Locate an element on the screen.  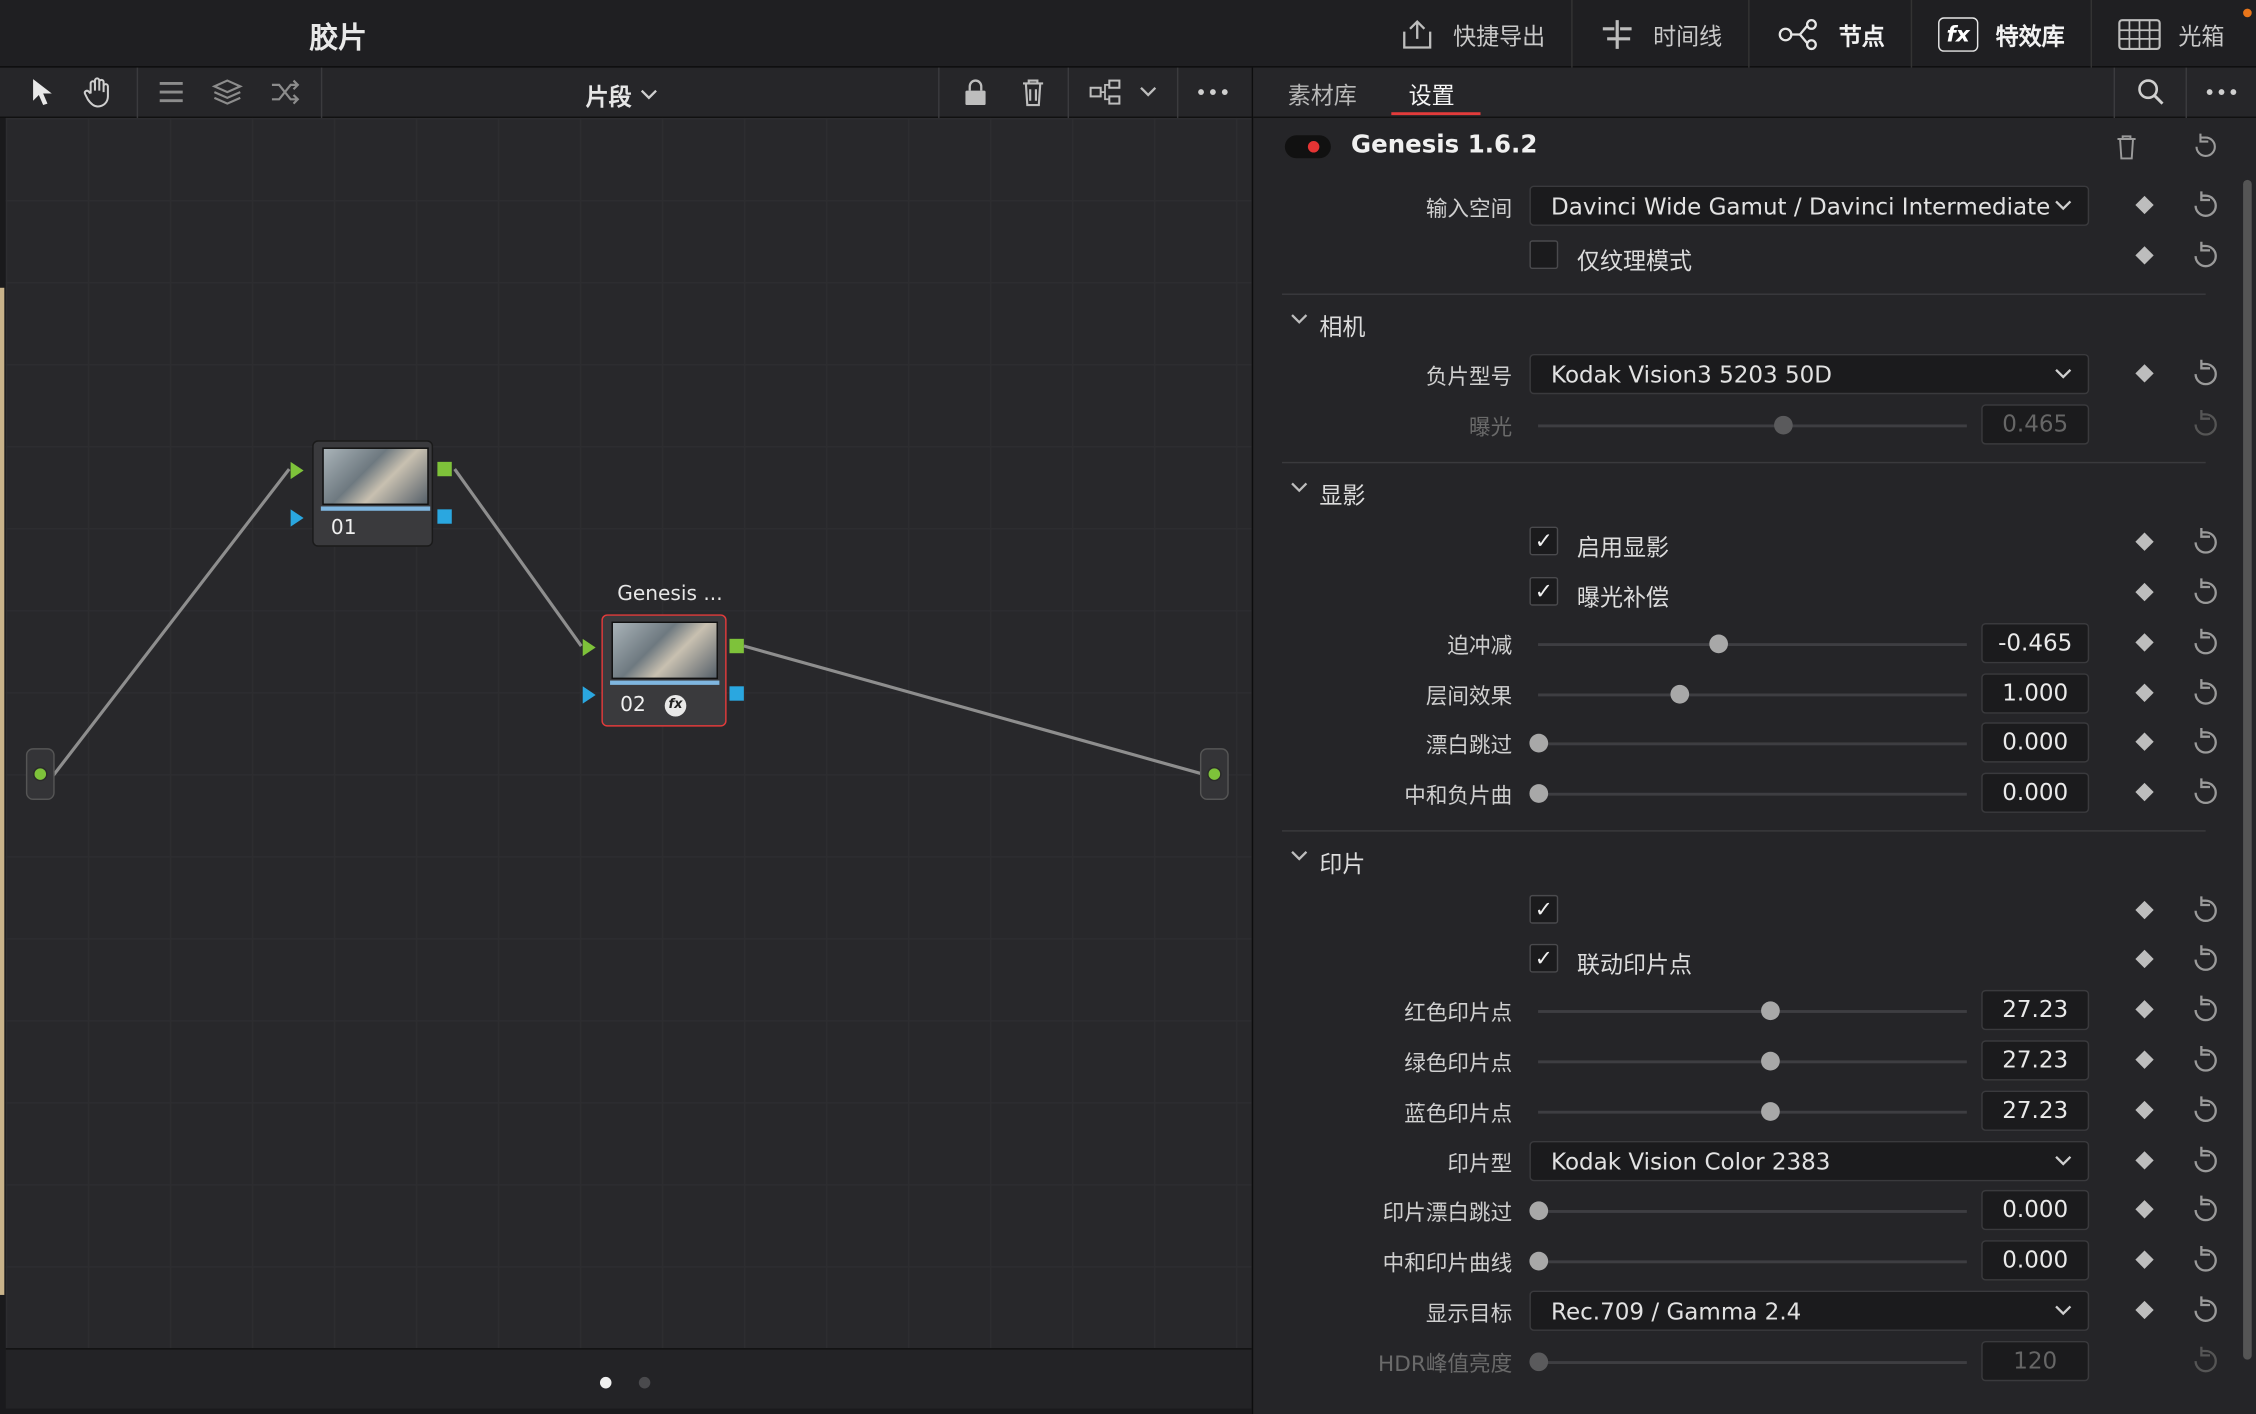
hdr-peak-slider is located at coordinates (1748, 1362).